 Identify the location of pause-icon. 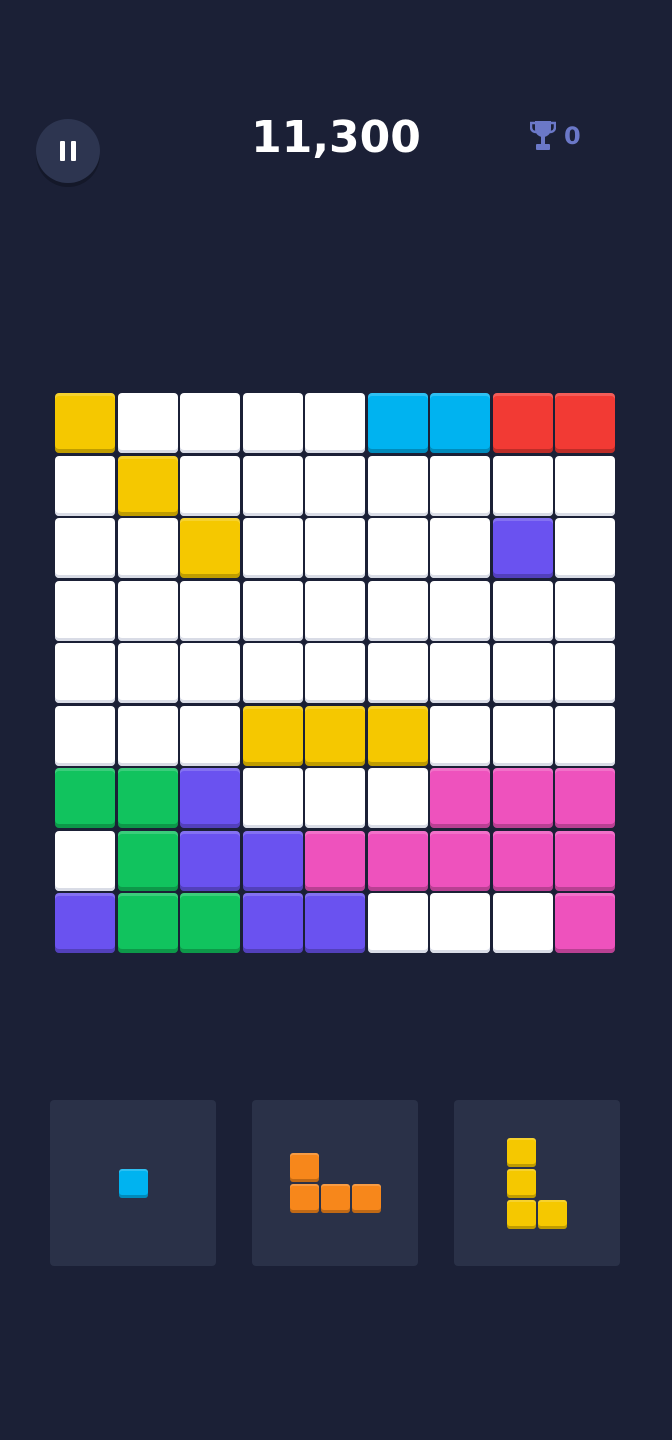
(68, 151).